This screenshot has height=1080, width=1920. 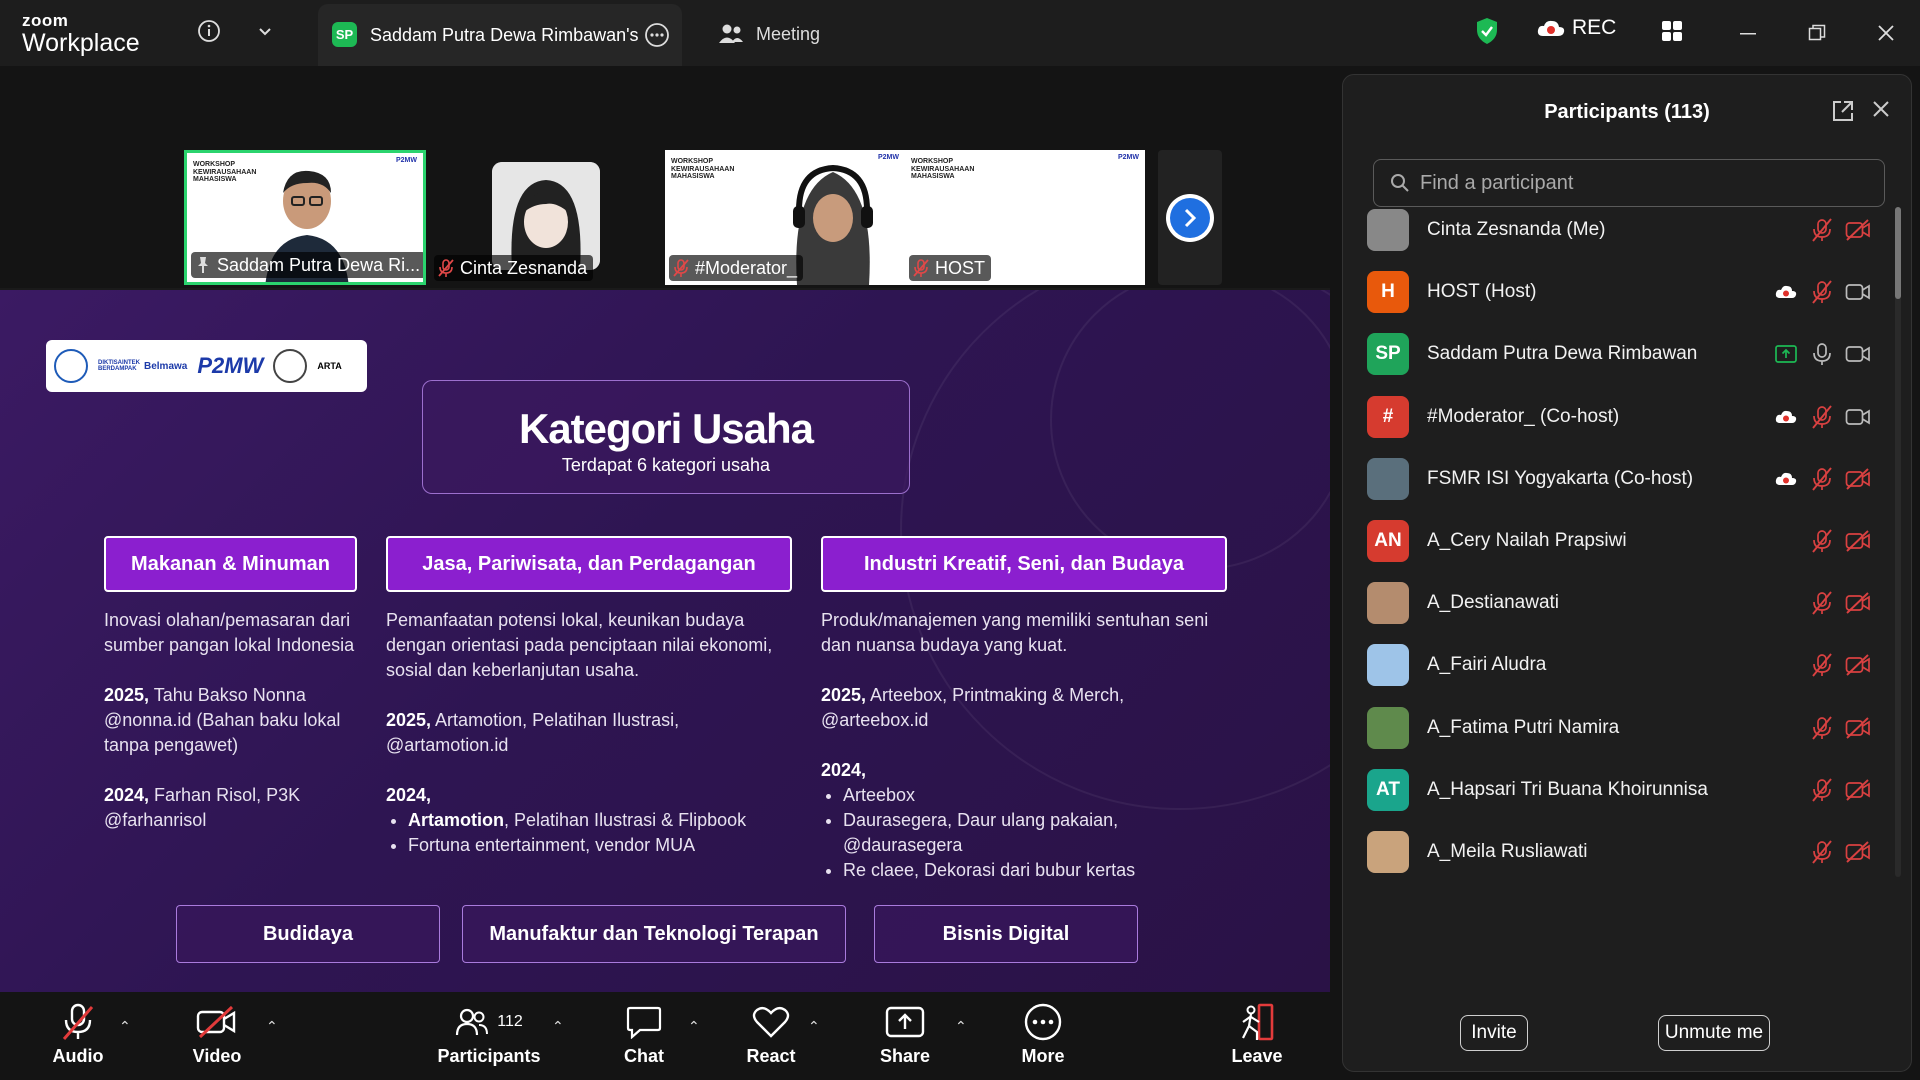 I want to click on leave-label: Leave, so click(x=1257, y=1056).